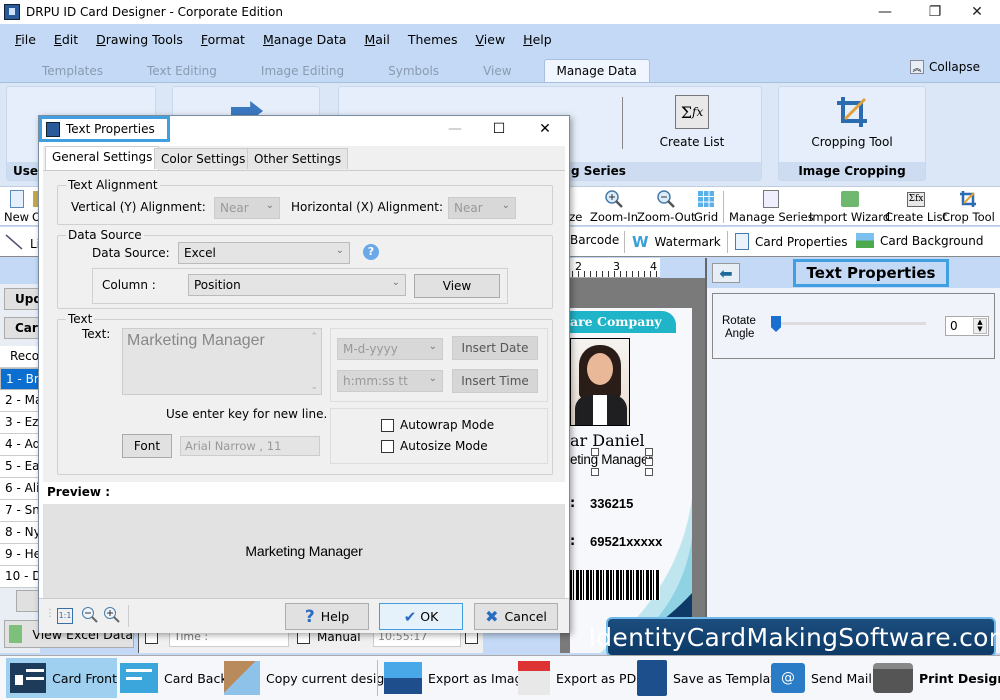 The height and width of the screenshot is (700, 1000). Describe the element at coordinates (421, 616) in the screenshot. I see `ok-button: ✔ OK` at that location.